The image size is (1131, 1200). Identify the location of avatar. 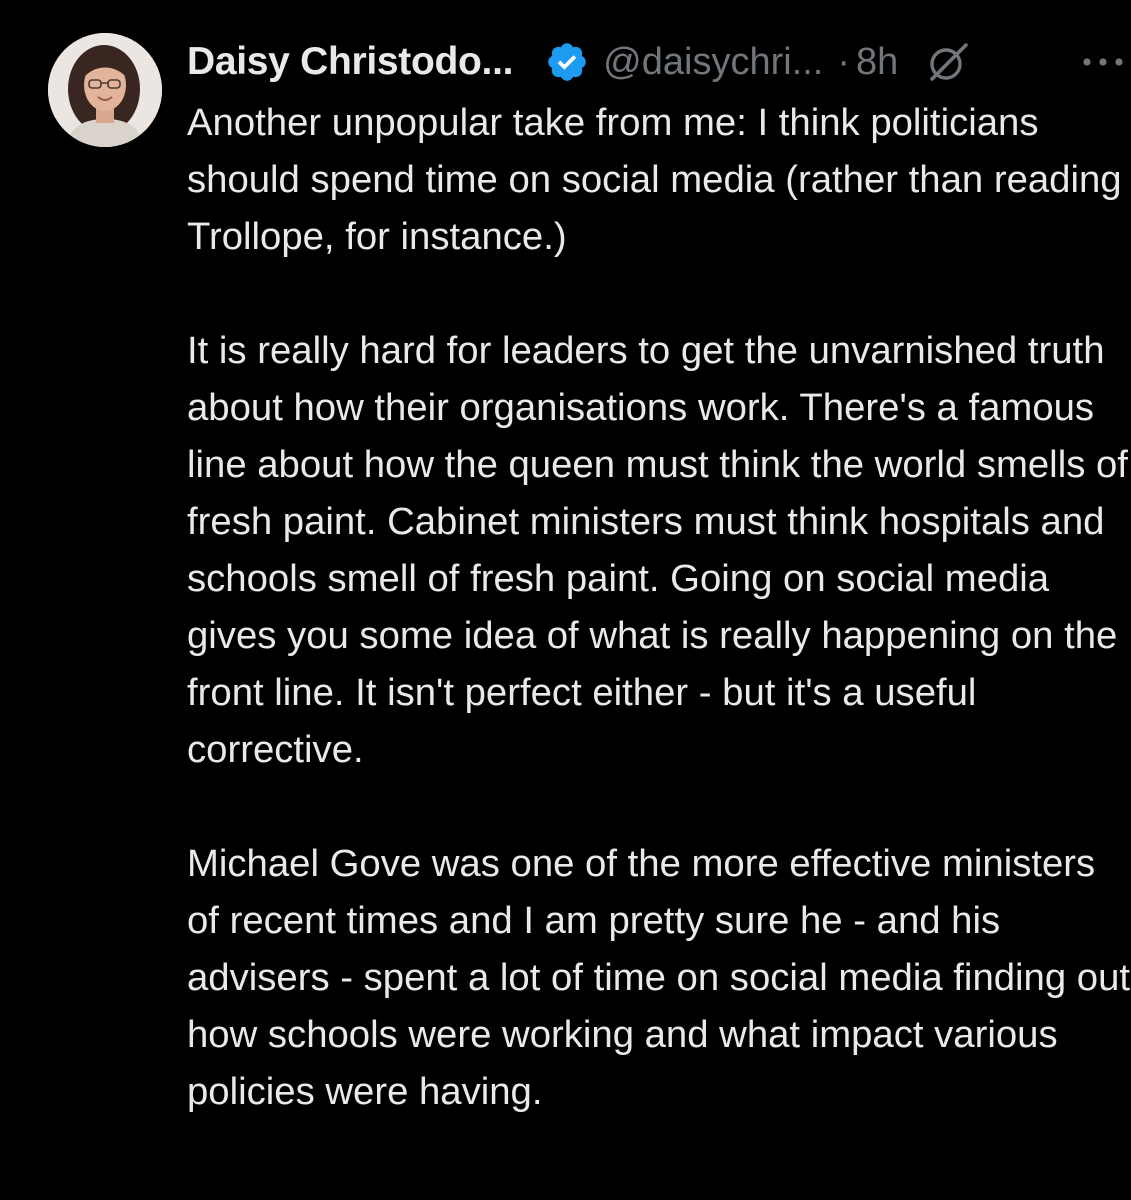
(105, 90).